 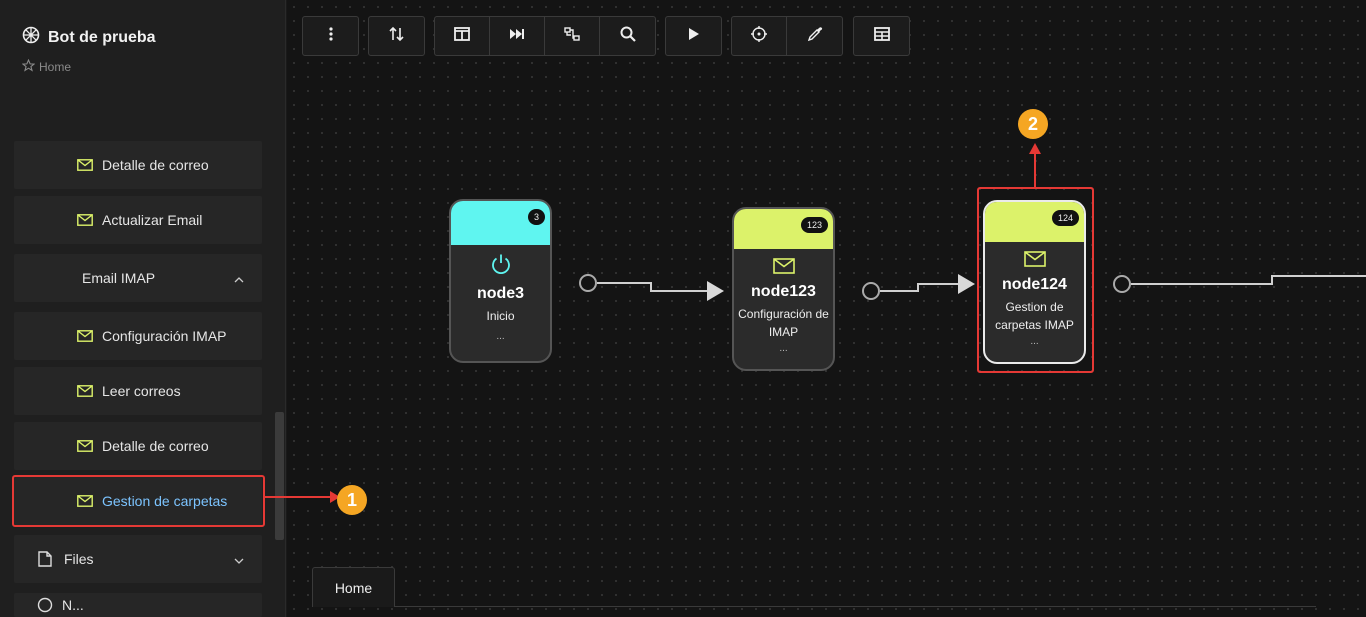 What do you see at coordinates (1033, 124) in the screenshot?
I see `marker-2: 2` at bounding box center [1033, 124].